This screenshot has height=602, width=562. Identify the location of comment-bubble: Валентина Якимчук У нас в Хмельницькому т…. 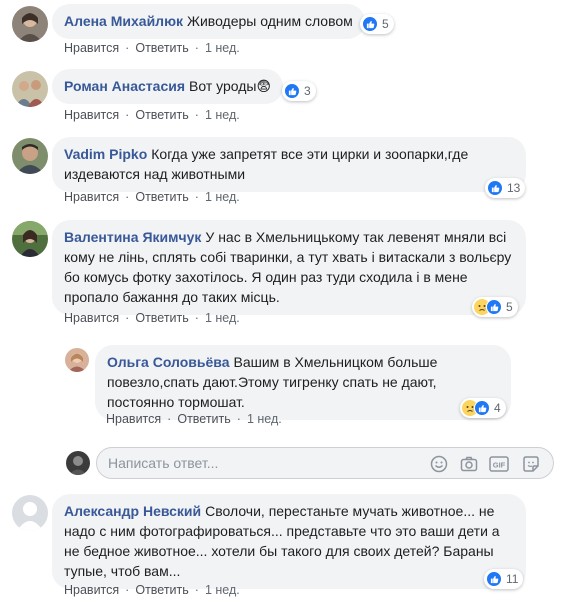
(289, 267).